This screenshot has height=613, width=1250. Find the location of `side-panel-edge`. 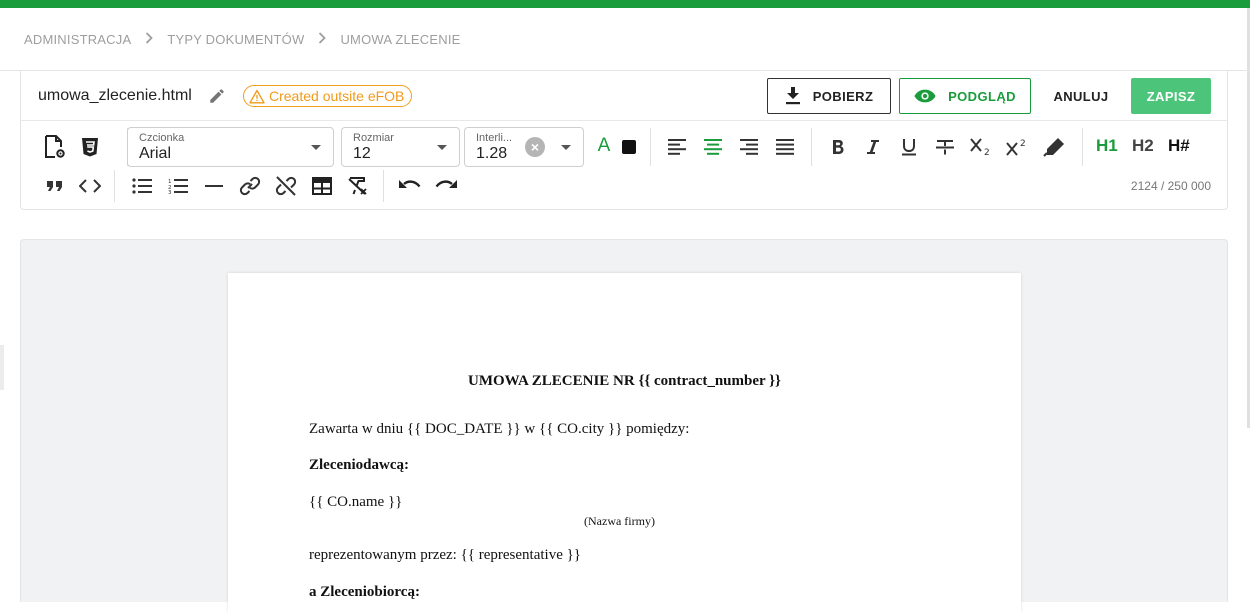

side-panel-edge is located at coordinates (2, 367).